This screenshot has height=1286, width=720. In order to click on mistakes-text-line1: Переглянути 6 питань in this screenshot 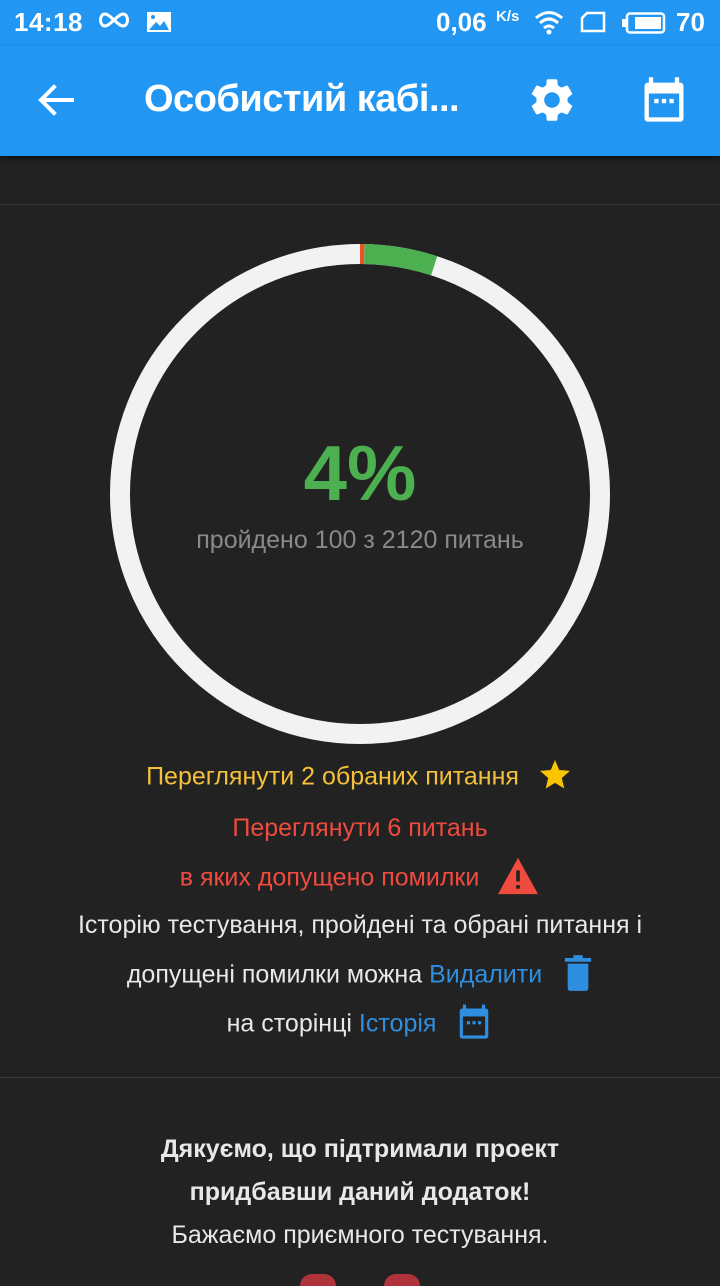, I will do `click(360, 828)`.